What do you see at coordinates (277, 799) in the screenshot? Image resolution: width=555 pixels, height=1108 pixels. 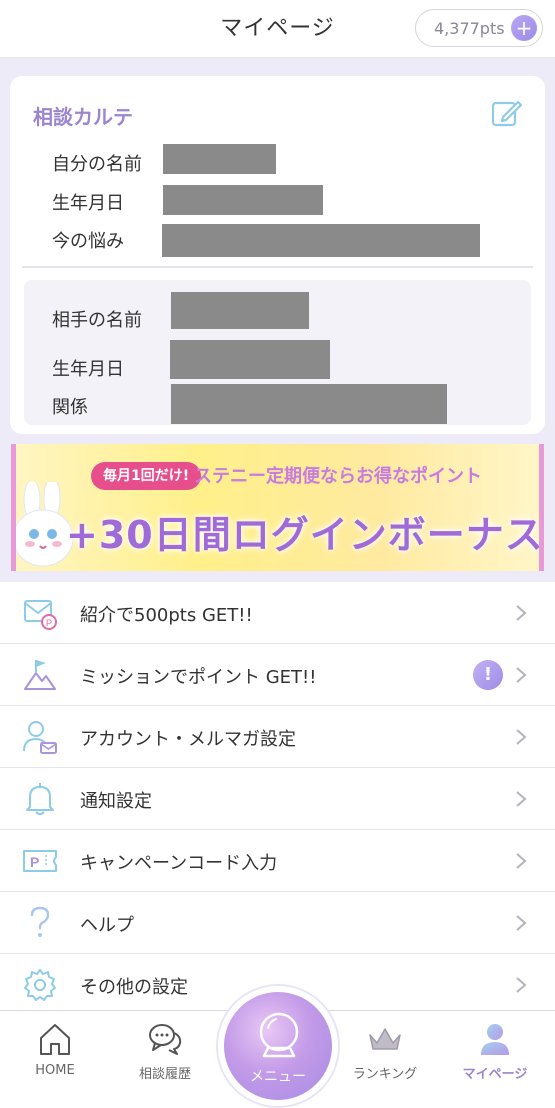 I see `menu-item-notification: 通知設定` at bounding box center [277, 799].